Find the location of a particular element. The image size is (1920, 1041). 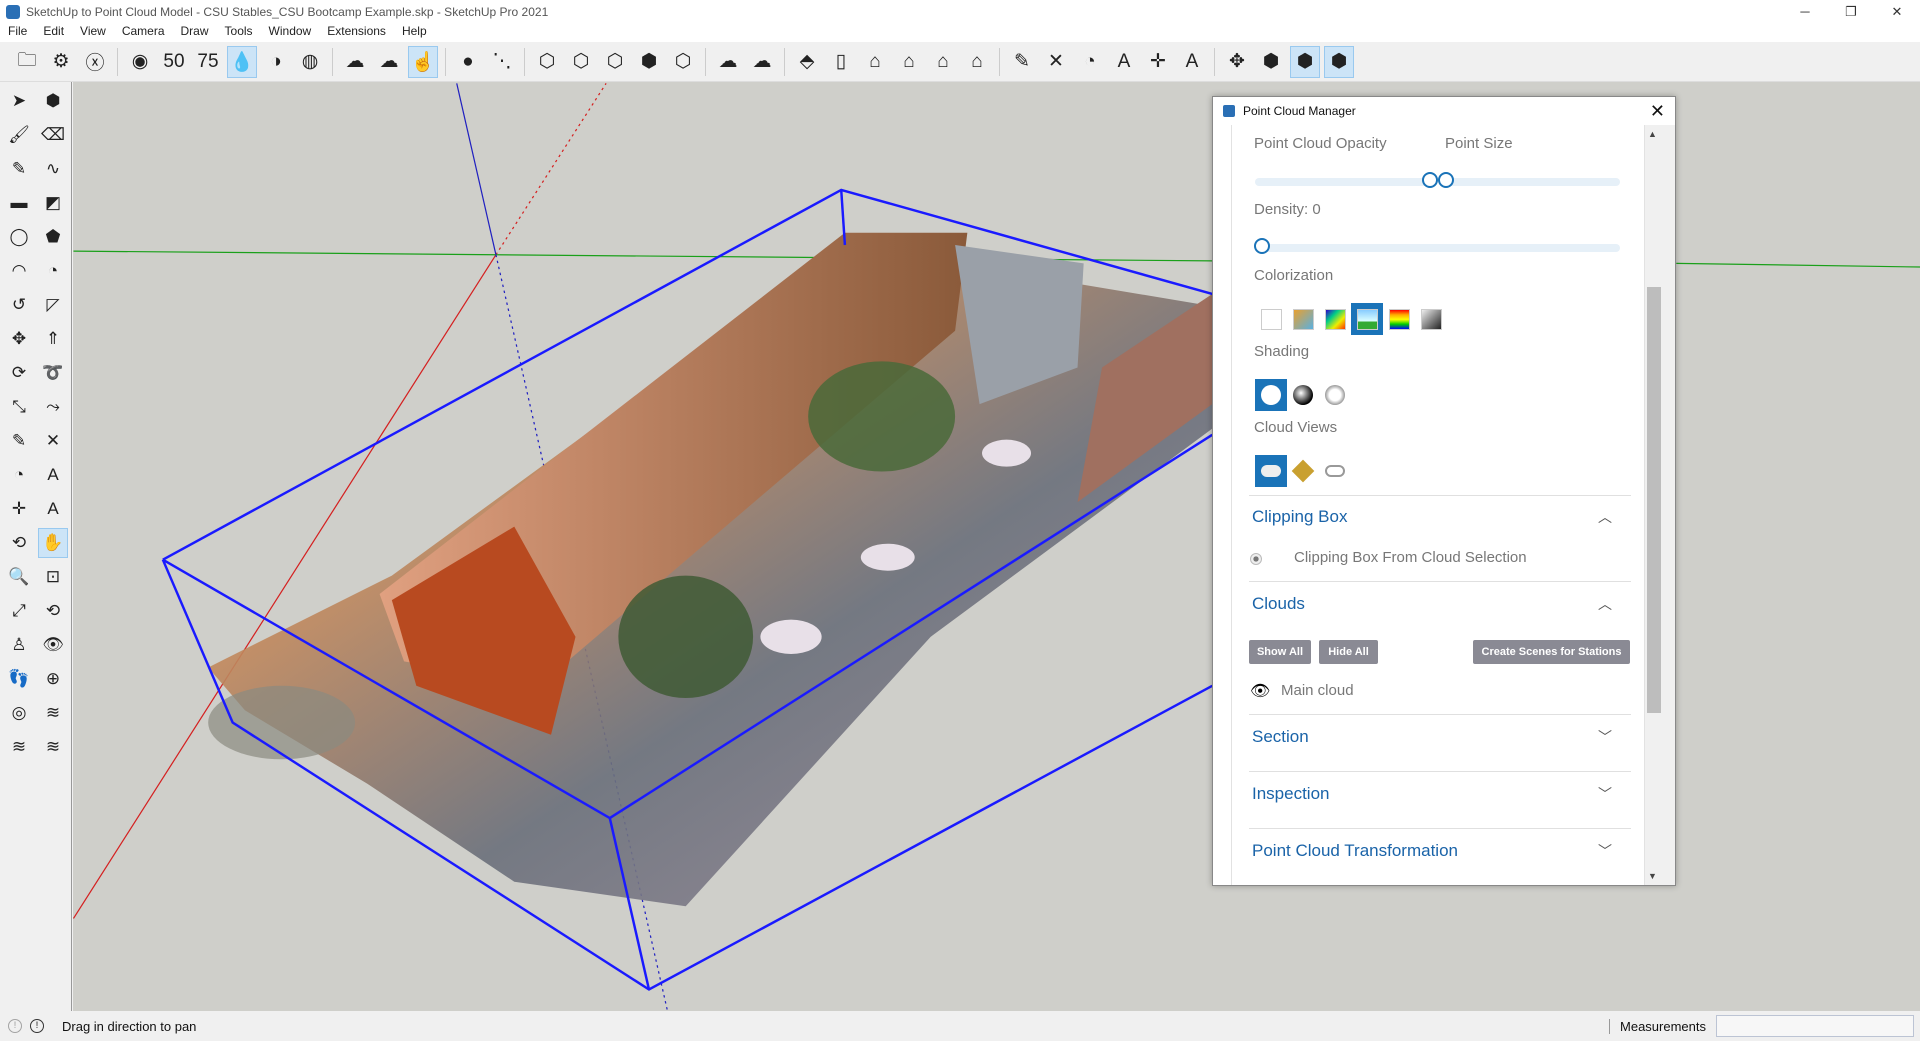

orbit-target-icon: ✥ is located at coordinates (1237, 62).